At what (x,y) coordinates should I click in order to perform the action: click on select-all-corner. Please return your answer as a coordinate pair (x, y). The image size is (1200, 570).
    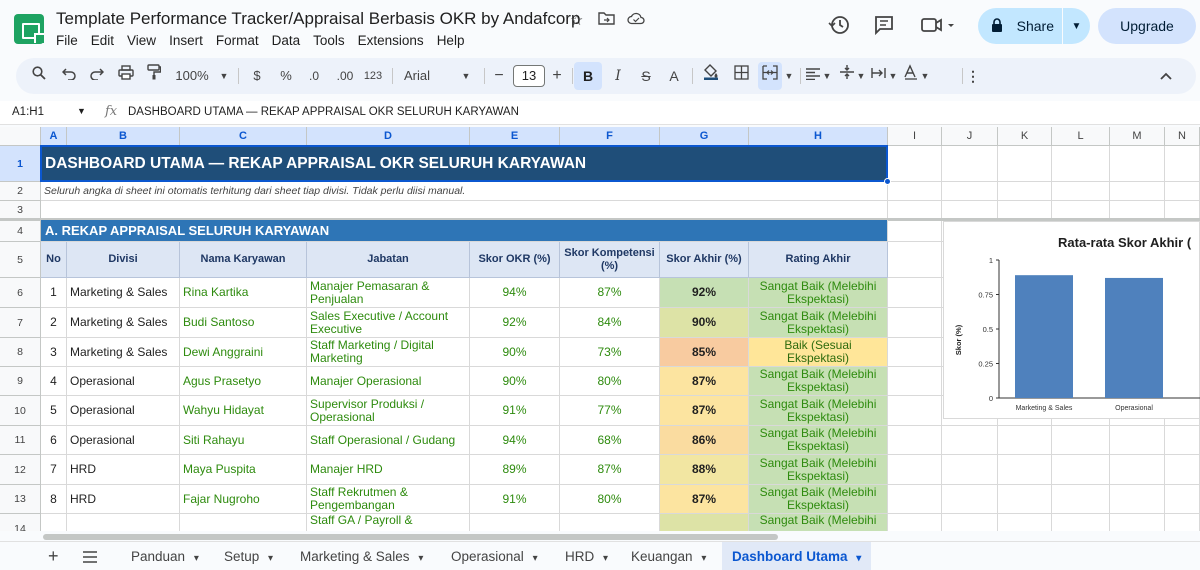
    Looking at the image, I should click on (20, 136).